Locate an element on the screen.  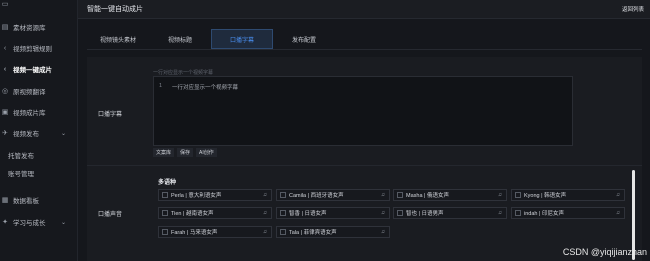
folder-icon: ▭ is located at coordinates (5, 4).